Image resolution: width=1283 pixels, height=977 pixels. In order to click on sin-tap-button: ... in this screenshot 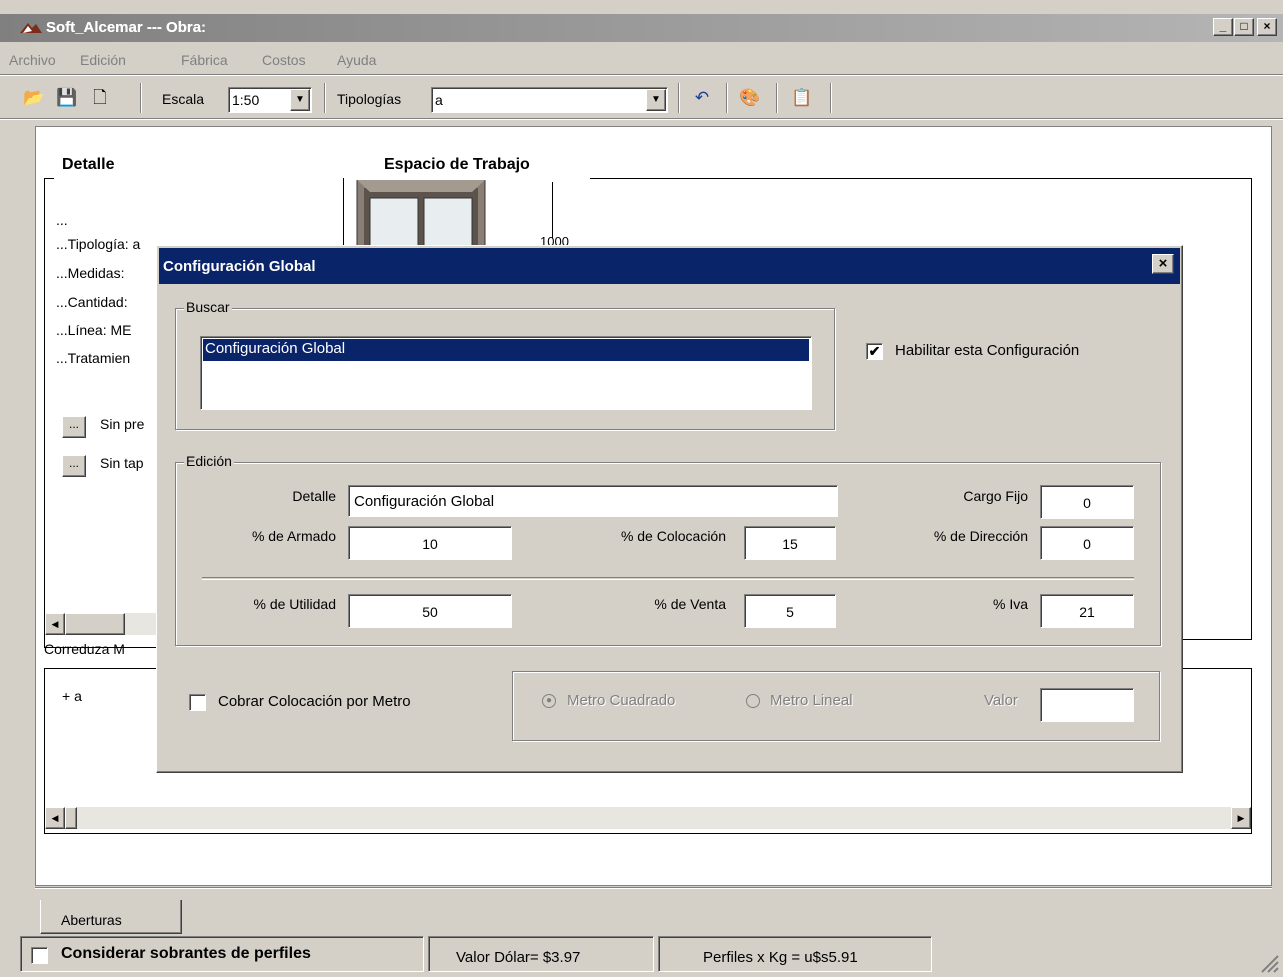, I will do `click(74, 466)`.